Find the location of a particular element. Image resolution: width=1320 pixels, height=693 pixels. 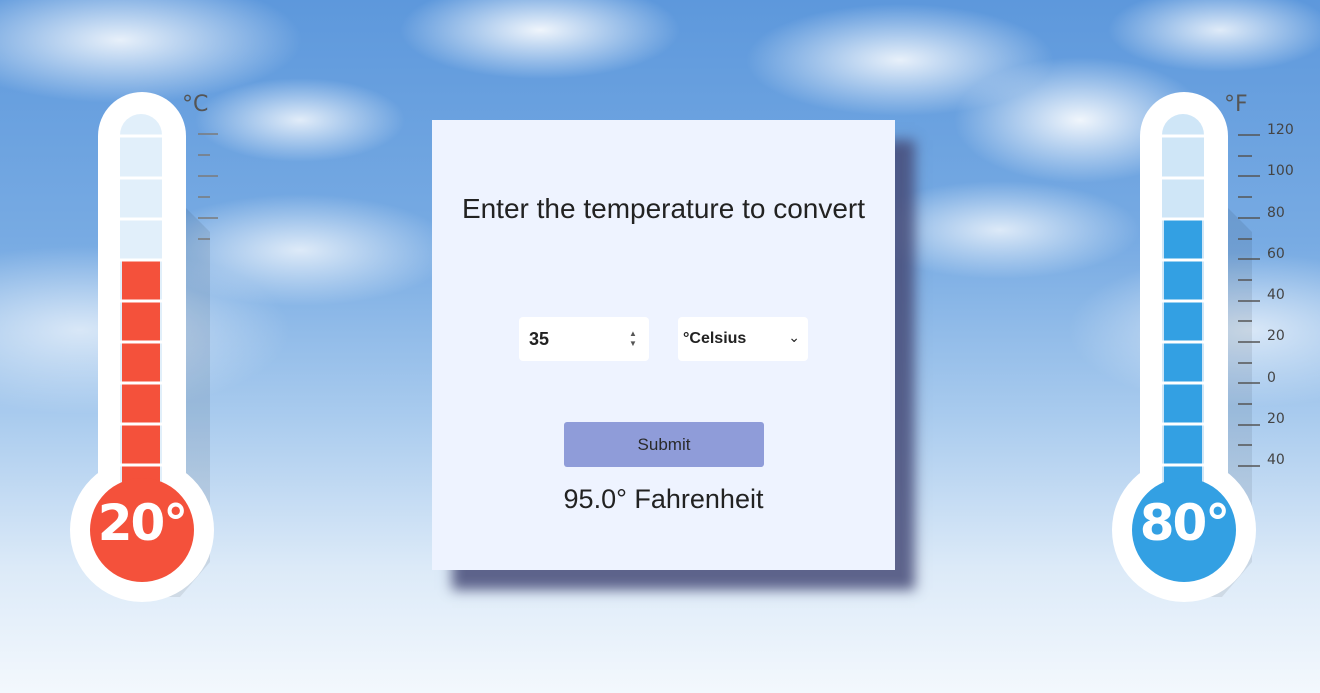

fahrenheit-scale-label: 120 is located at coordinates (1280, 130).